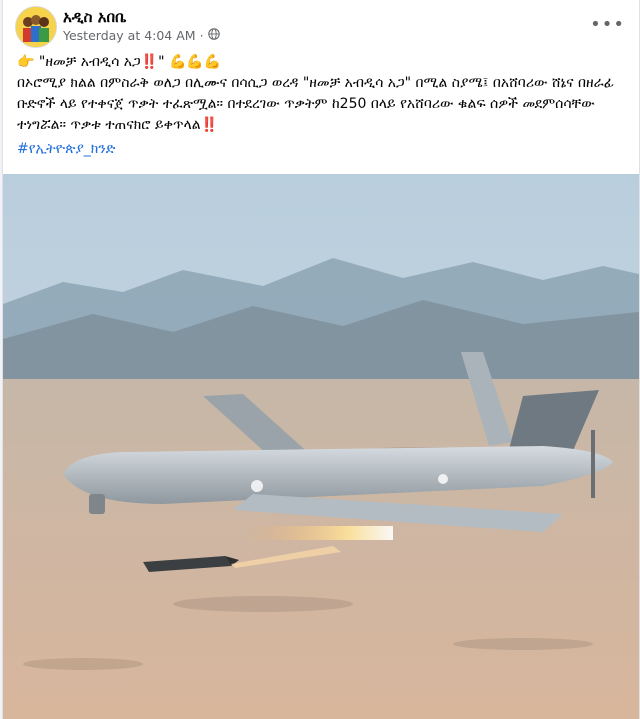 The height and width of the screenshot is (719, 640). Describe the element at coordinates (94, 17) in the screenshot. I see `page-name: አዲስ አበቤ` at that location.